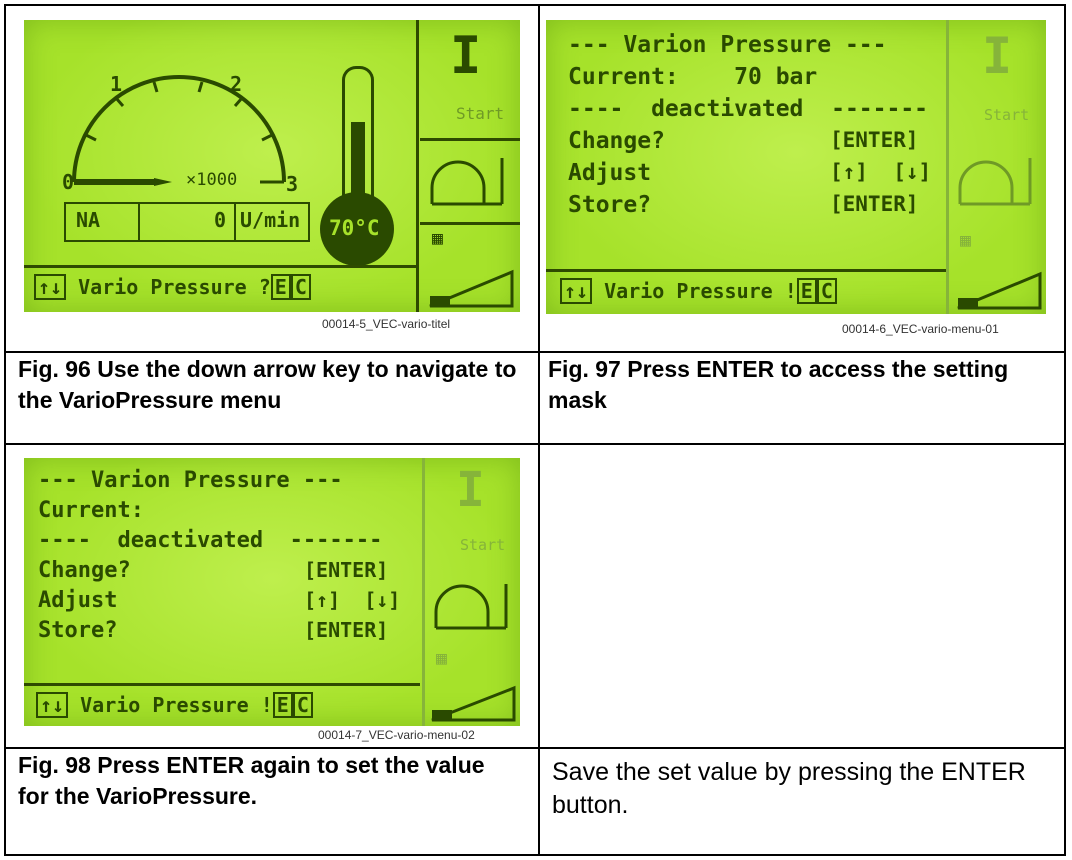 This screenshot has width=1072, height=860. What do you see at coordinates (292, 184) in the screenshot?
I see `gauge-label-3: 3` at bounding box center [292, 184].